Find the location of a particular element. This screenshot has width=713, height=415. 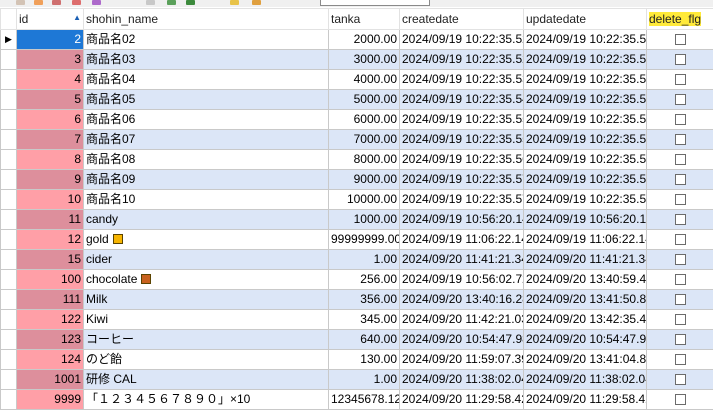

cell-updatedate: 2024/09/20 13:41:50.876 is located at coordinates (585, 299).